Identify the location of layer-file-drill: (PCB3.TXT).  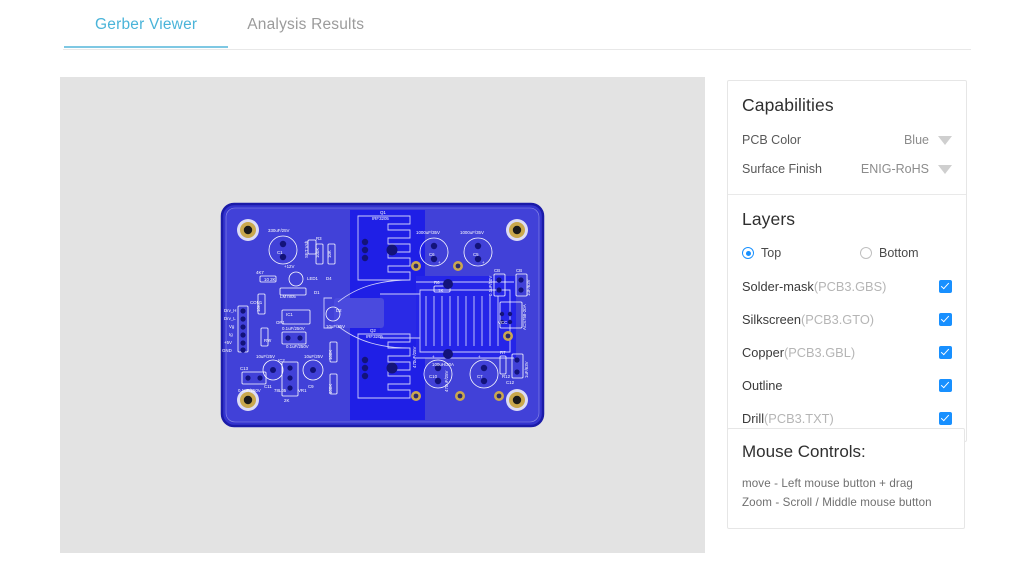
(799, 418).